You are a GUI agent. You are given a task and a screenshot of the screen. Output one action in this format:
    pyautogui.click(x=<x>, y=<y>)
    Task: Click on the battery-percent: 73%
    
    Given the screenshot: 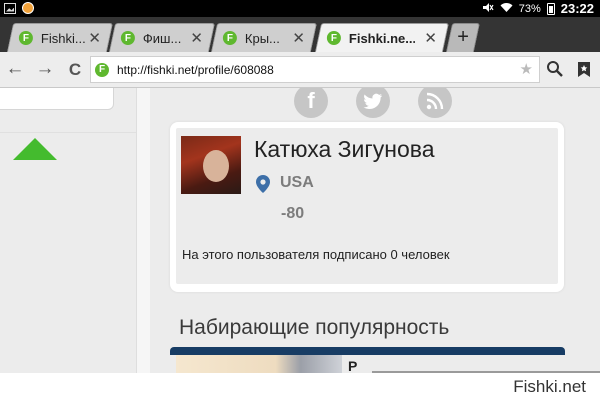 What is the action you would take?
    pyautogui.click(x=529, y=8)
    